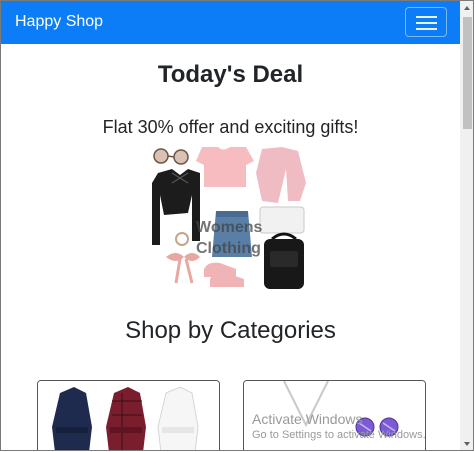 Image resolution: width=475 pixels, height=452 pixels. I want to click on chevron-down-icon, so click(467, 444).